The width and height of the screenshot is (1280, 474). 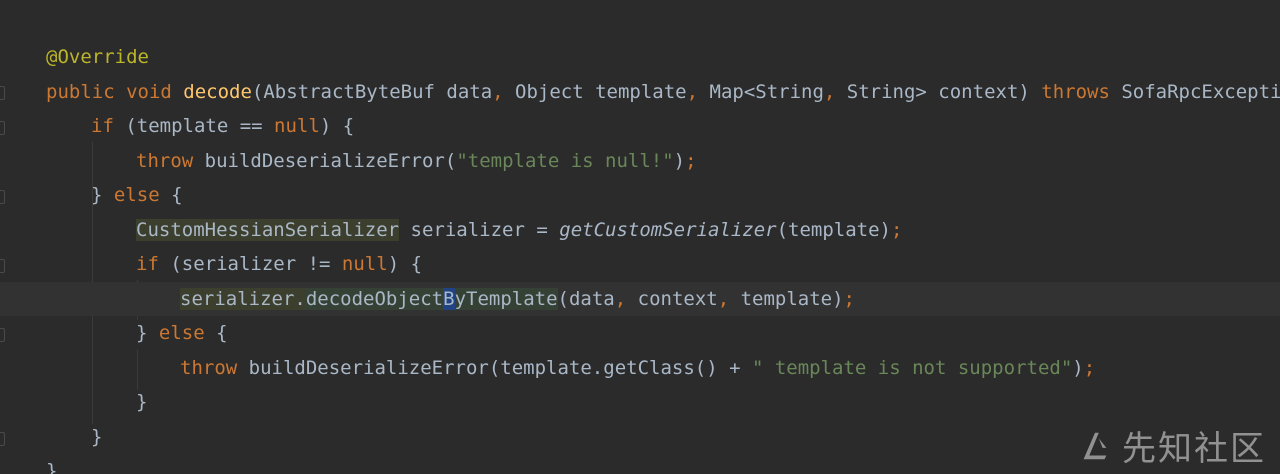 I want to click on code-token: " template is not supported", so click(x=912, y=368).